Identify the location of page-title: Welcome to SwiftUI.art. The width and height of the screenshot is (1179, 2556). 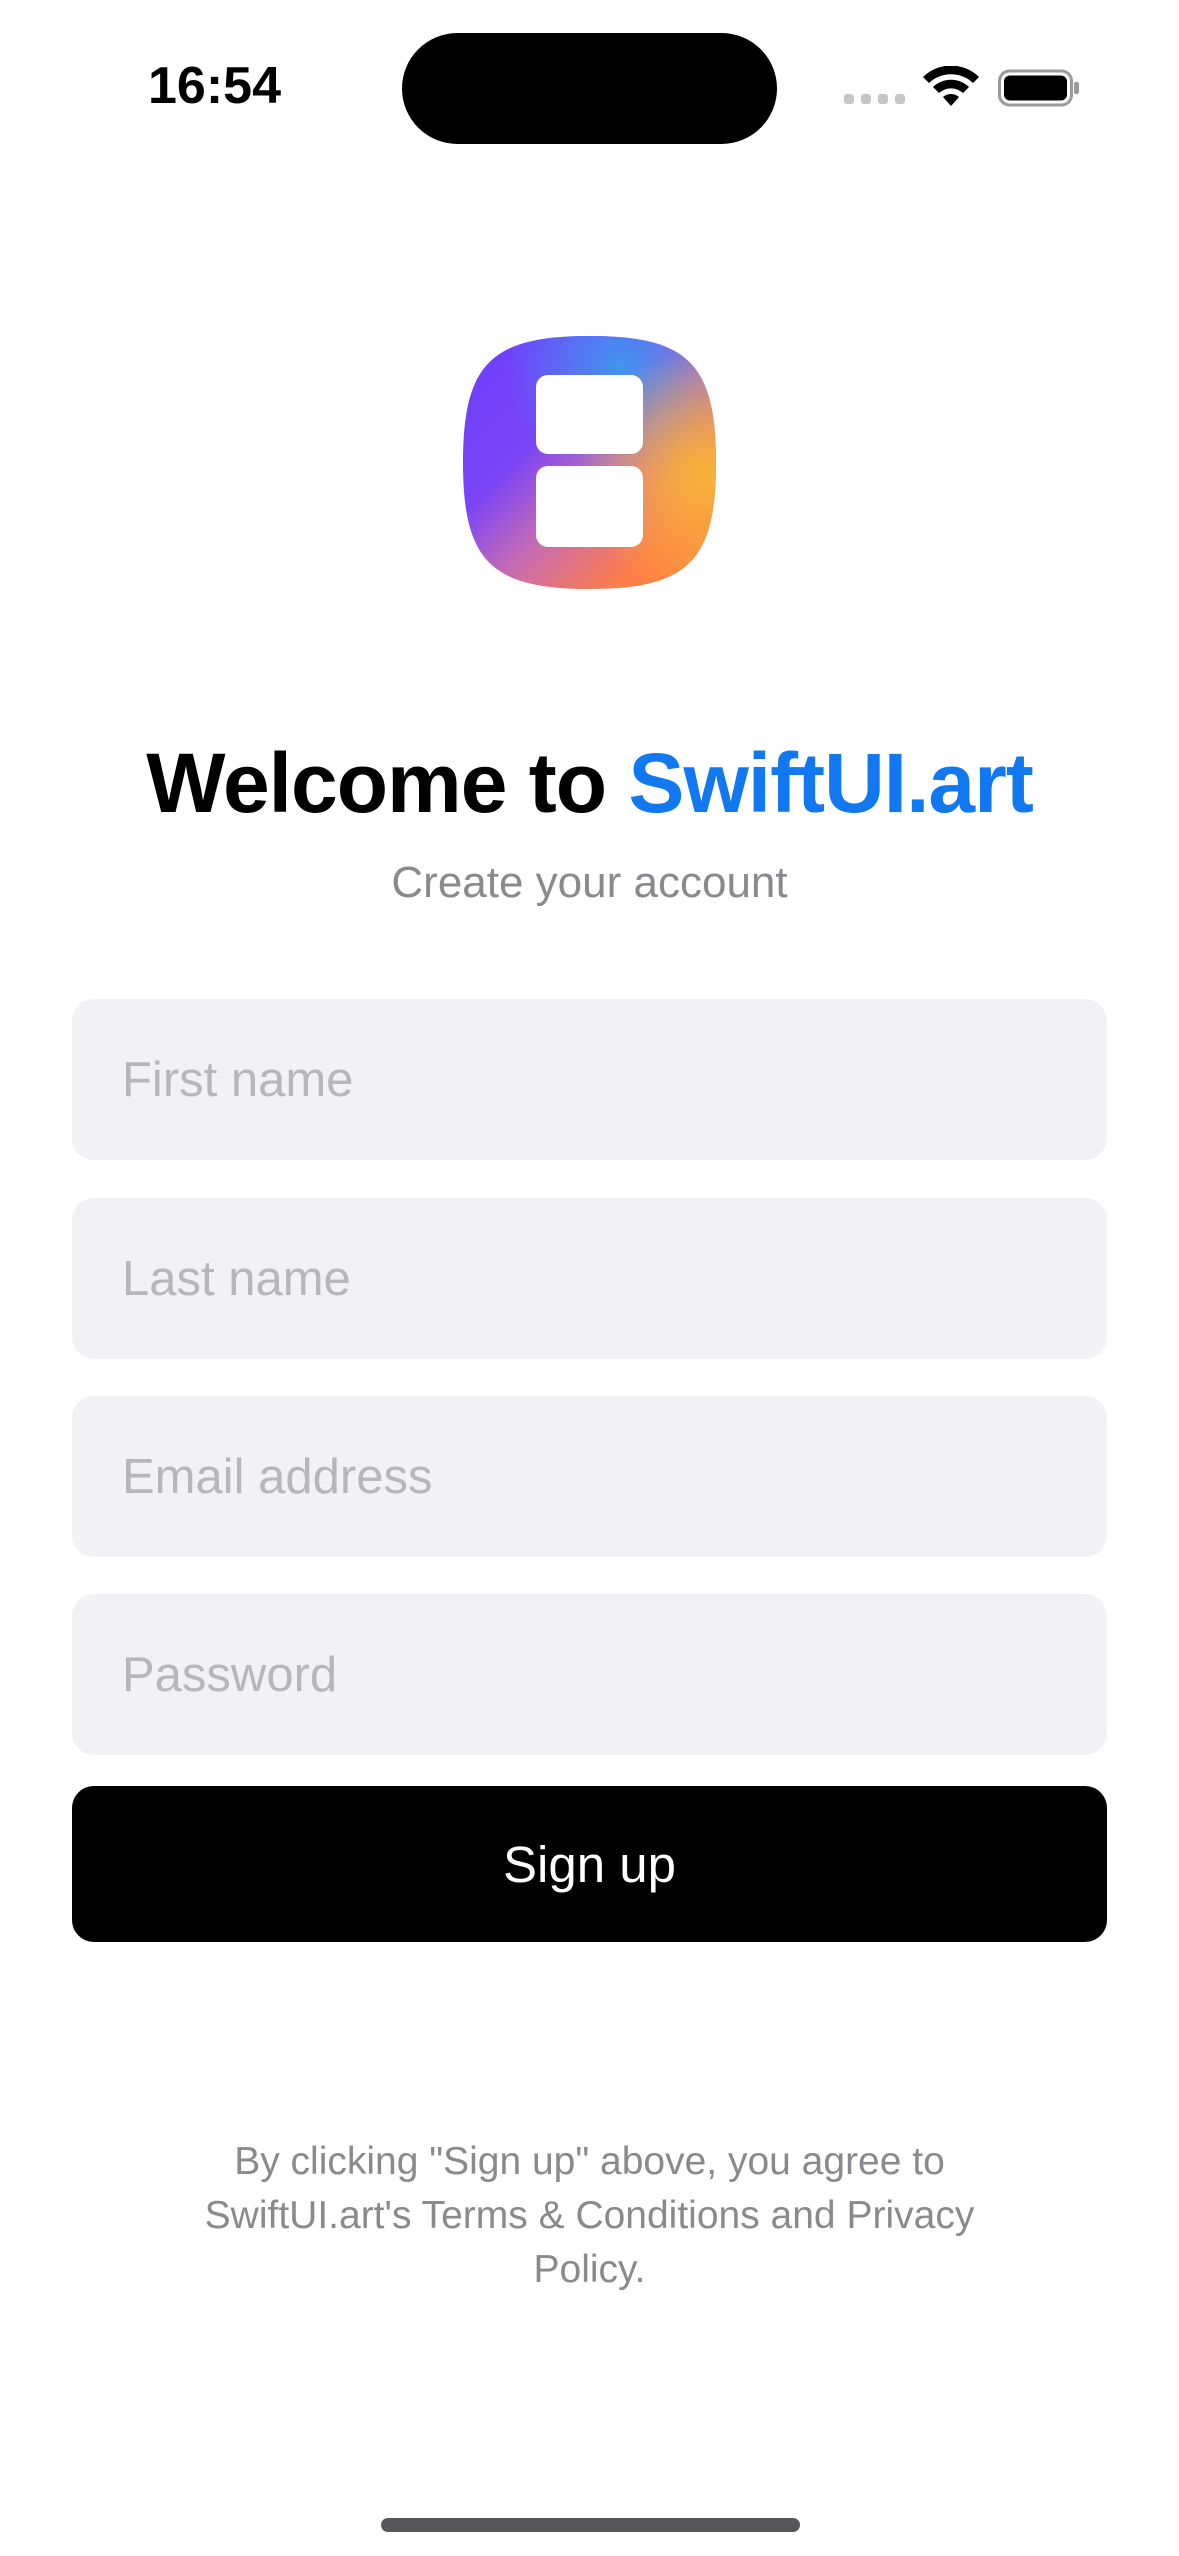
(589, 783).